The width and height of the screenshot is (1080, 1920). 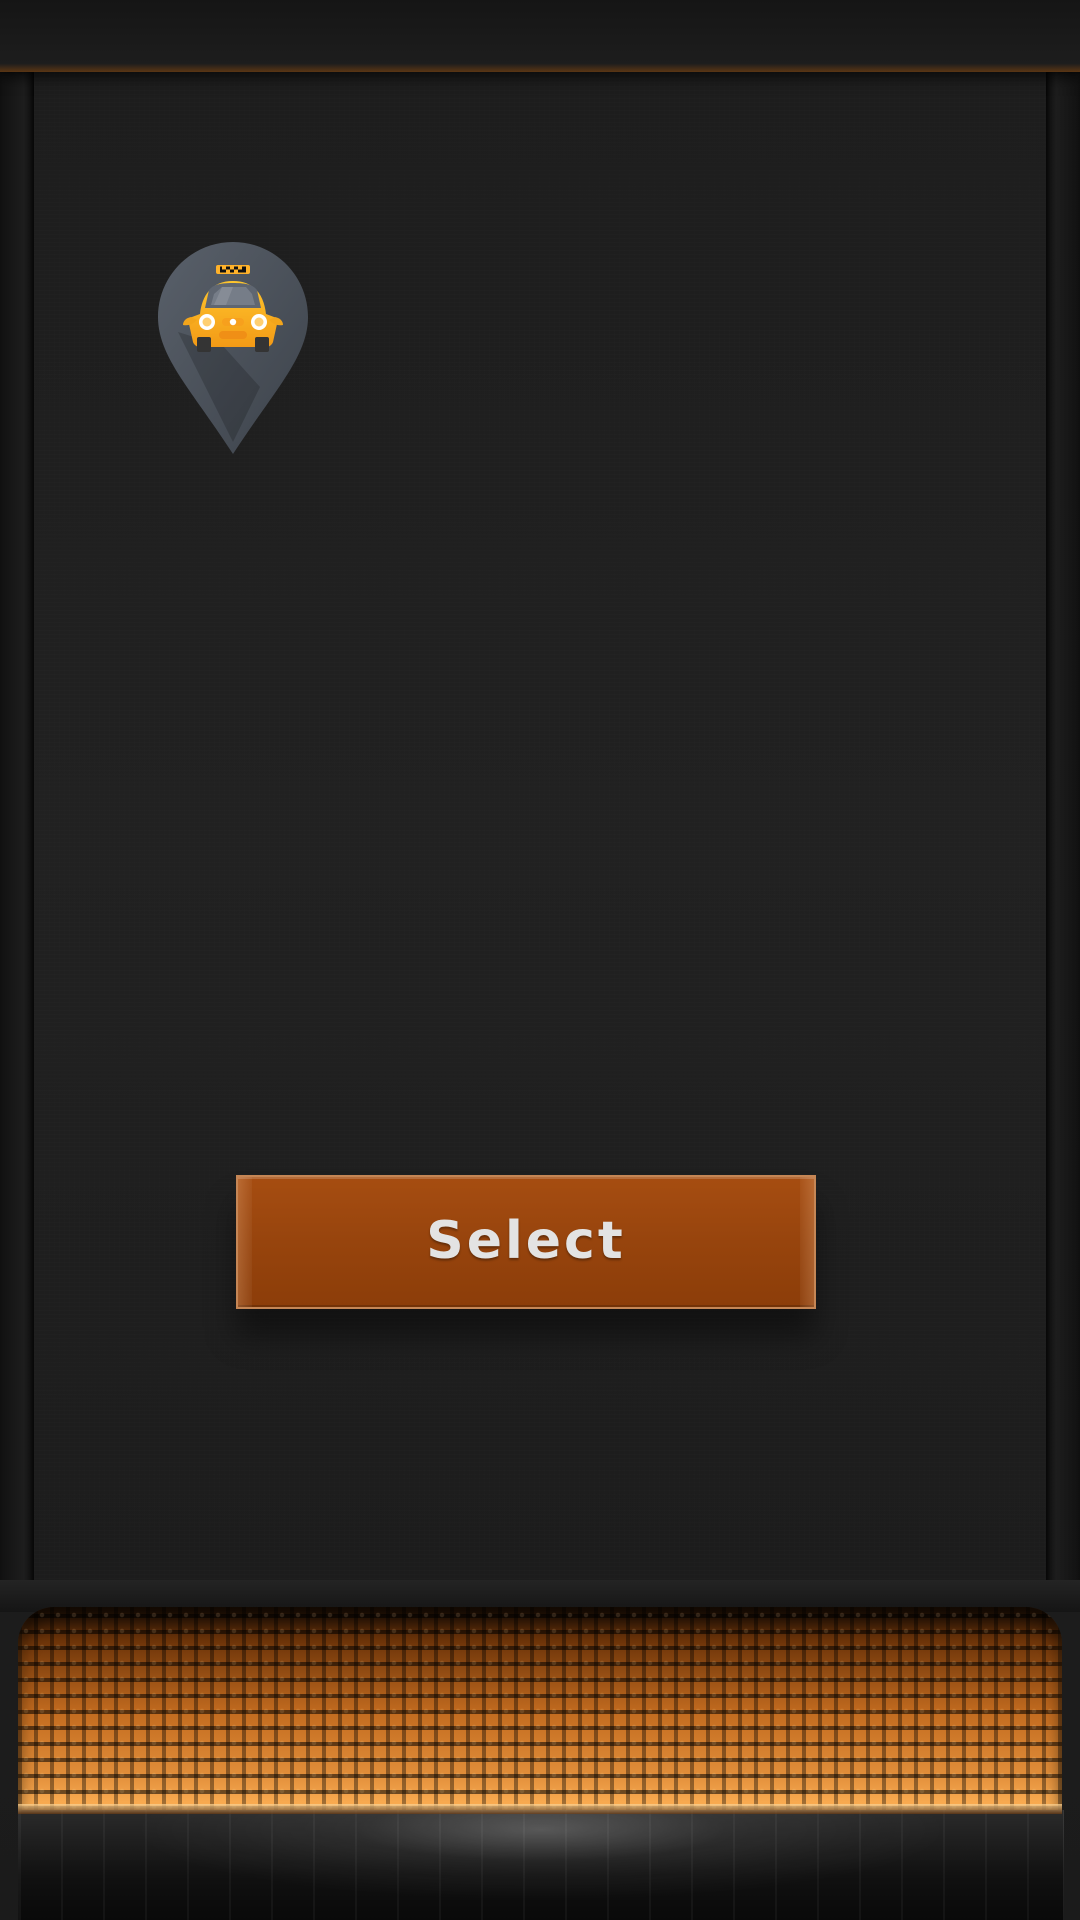 I want to click on select-button-label: Select, so click(x=526, y=1241).